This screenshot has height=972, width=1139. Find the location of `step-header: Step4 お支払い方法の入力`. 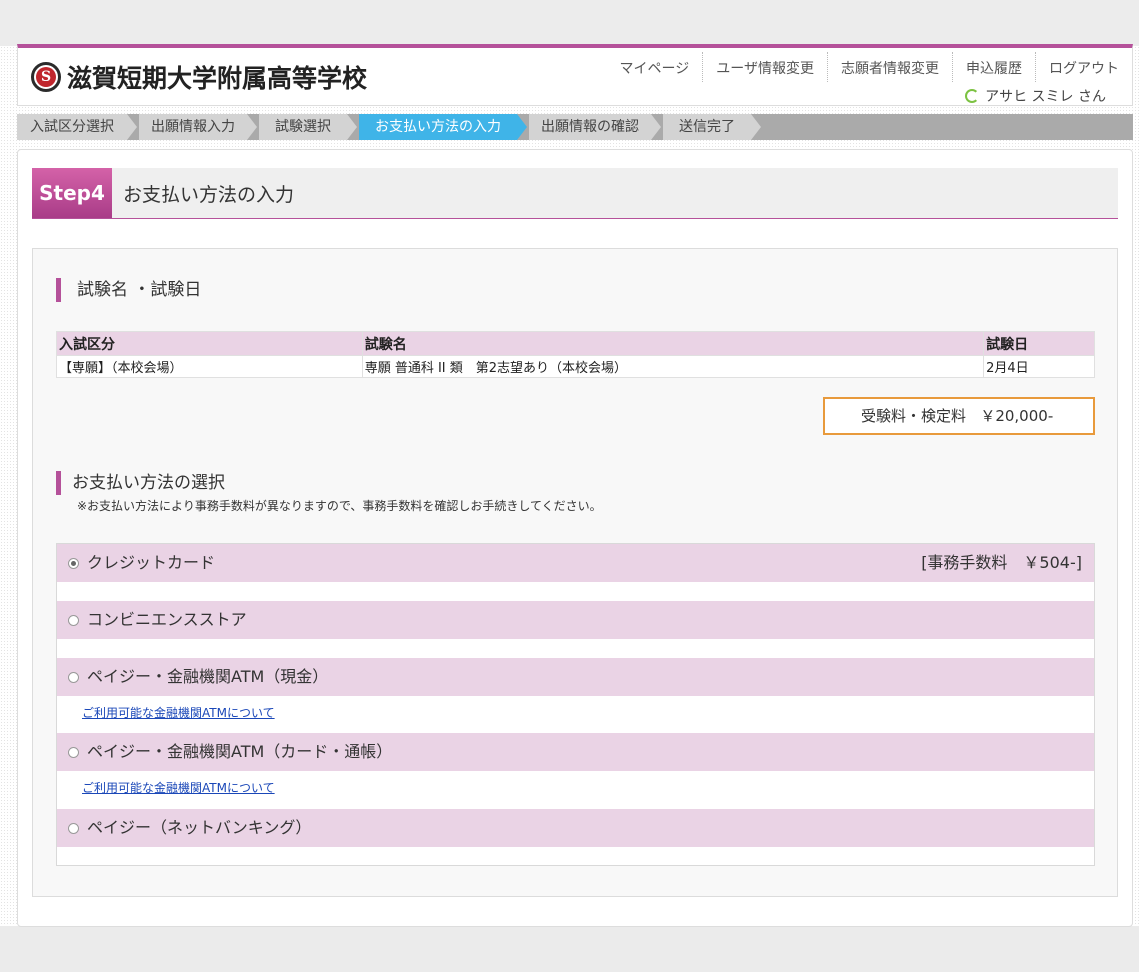

step-header: Step4 お支払い方法の入力 is located at coordinates (575, 193).